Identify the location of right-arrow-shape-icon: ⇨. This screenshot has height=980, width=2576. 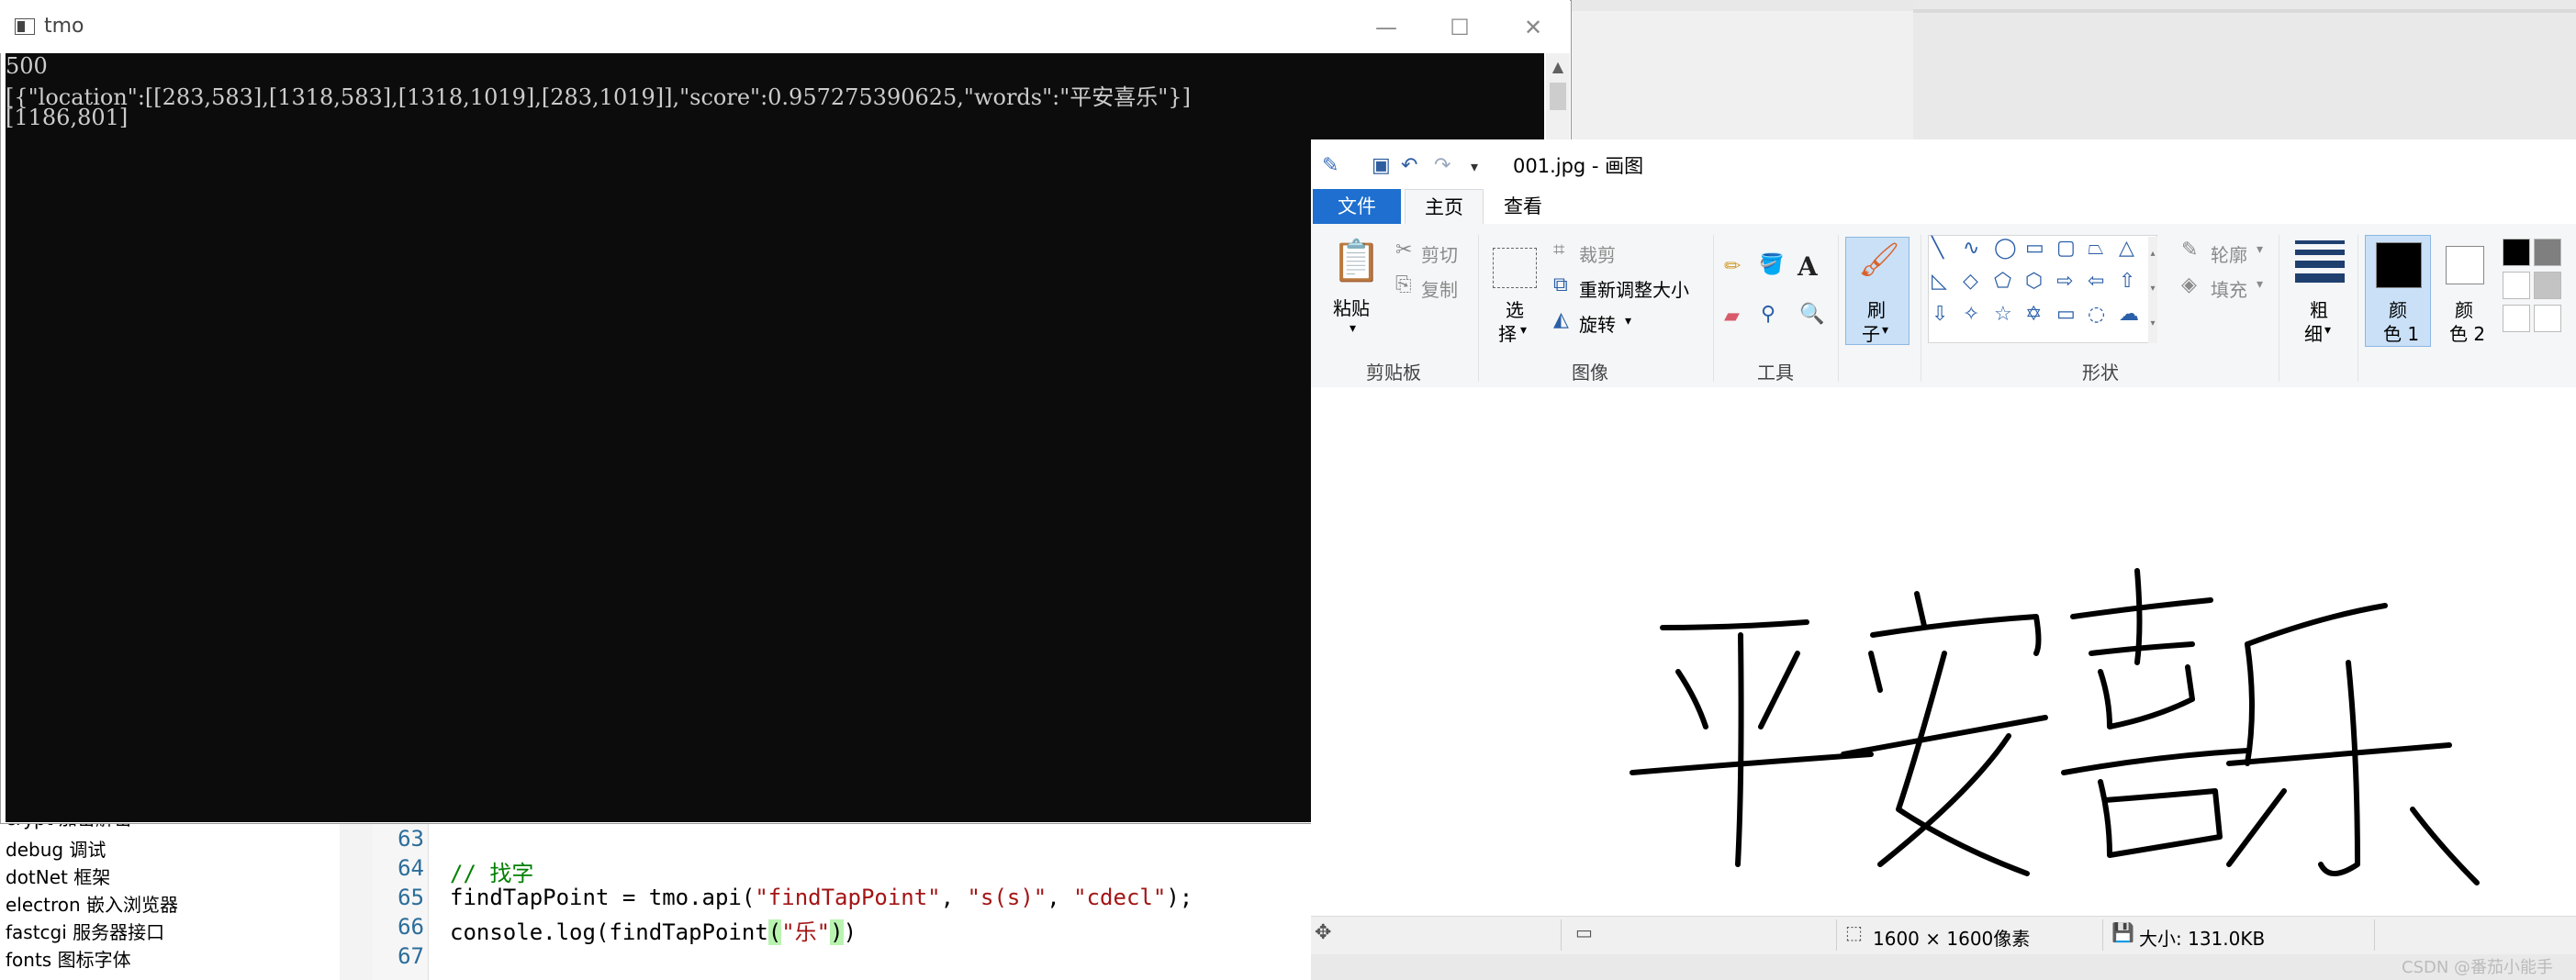
(2064, 281).